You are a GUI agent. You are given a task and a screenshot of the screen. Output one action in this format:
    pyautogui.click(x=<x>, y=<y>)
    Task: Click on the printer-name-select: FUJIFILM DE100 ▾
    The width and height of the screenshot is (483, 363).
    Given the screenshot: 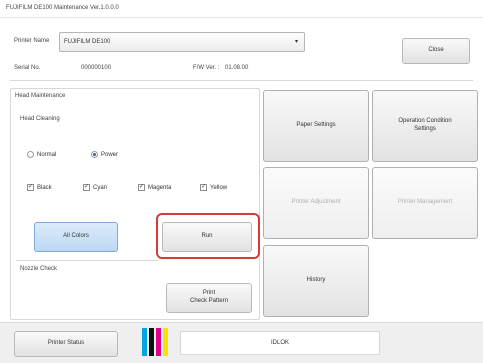 What is the action you would take?
    pyautogui.click(x=182, y=42)
    